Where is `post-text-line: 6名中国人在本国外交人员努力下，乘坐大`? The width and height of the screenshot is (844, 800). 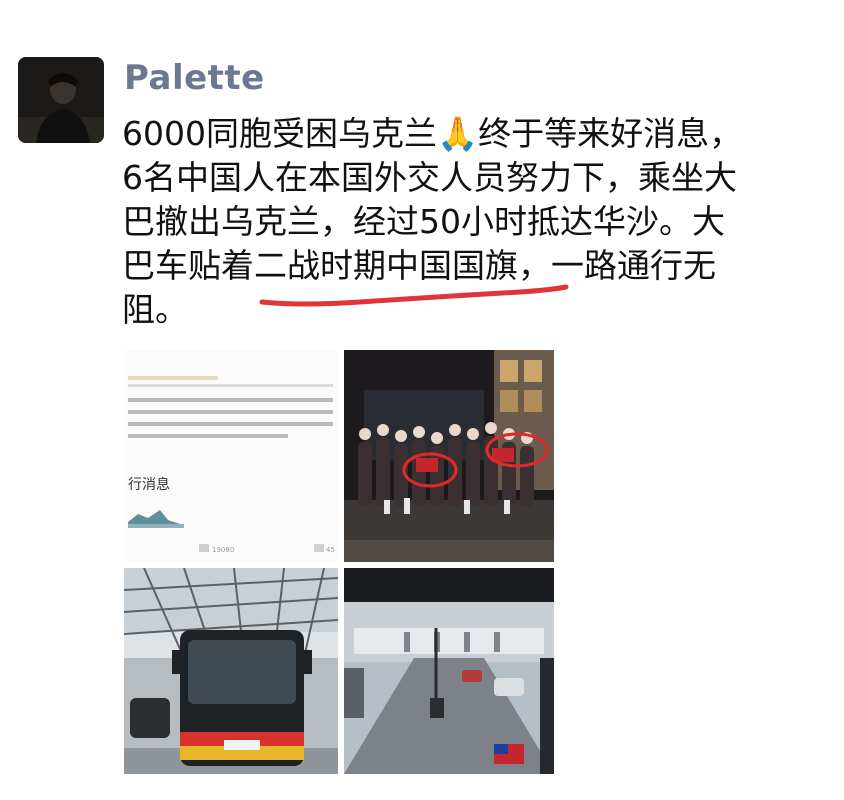
post-text-line: 6名中国人在本国外交人员努力下，乘坐大 is located at coordinates (429, 177).